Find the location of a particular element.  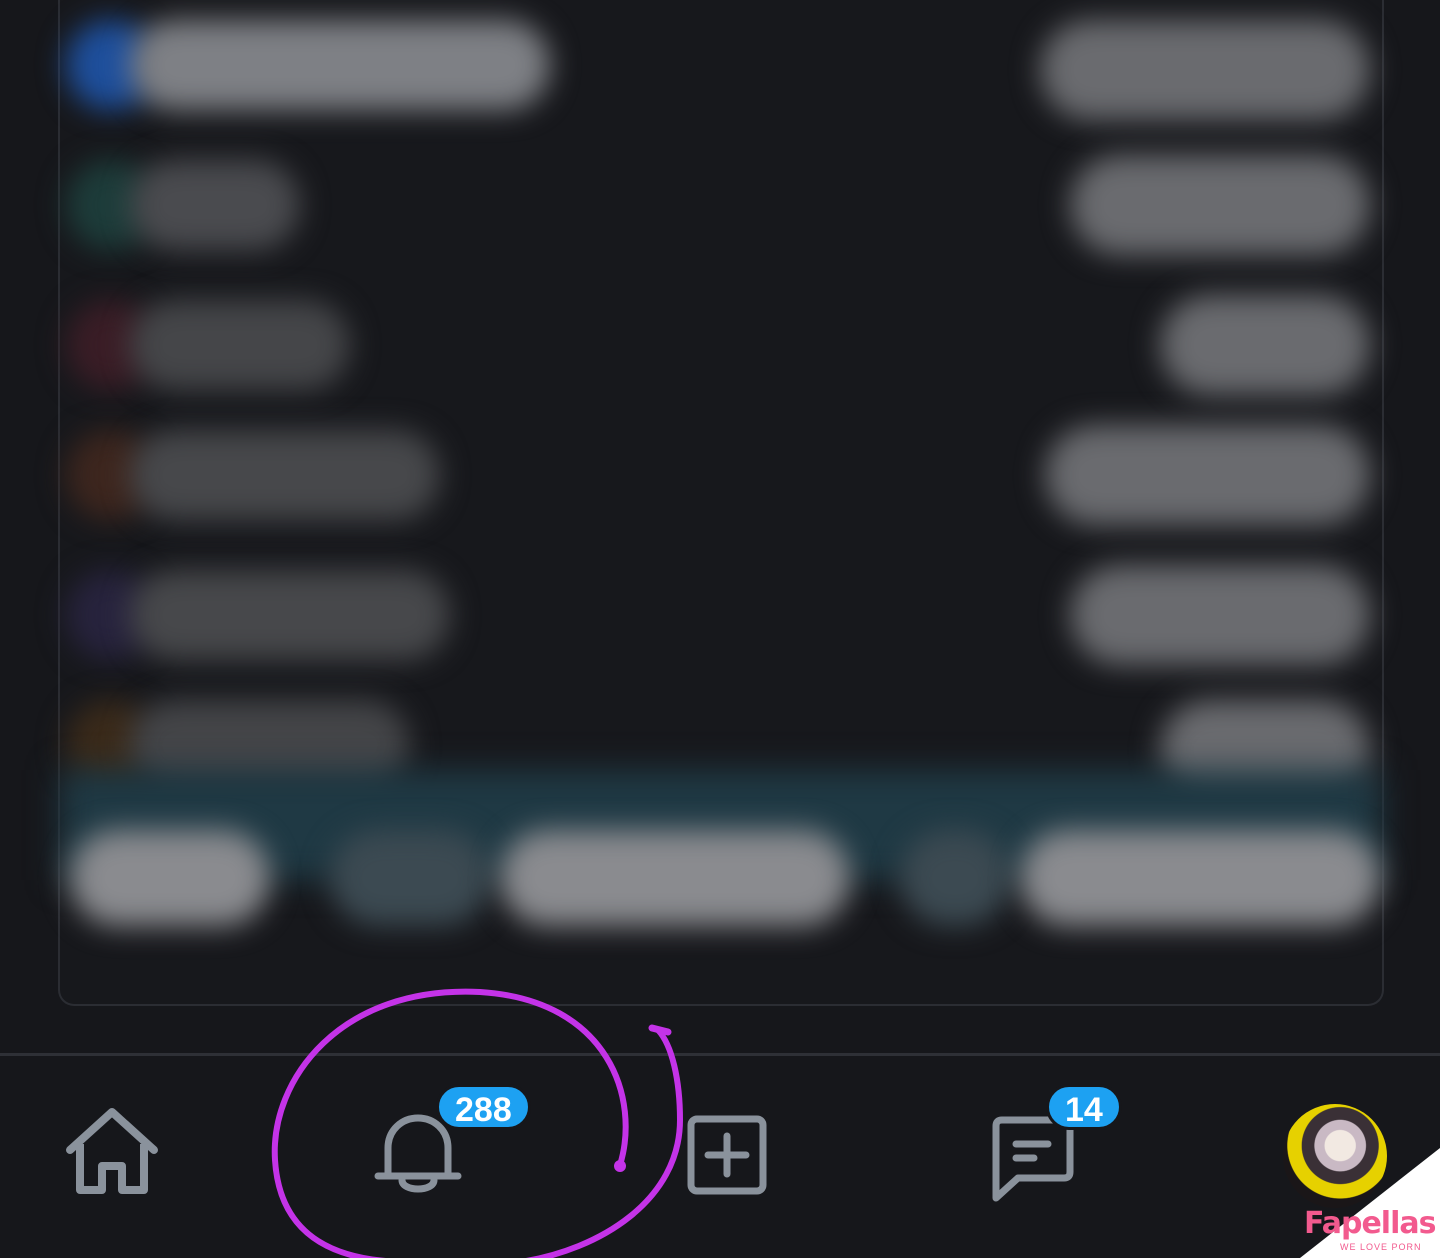

home-icon is located at coordinates (112, 1151).